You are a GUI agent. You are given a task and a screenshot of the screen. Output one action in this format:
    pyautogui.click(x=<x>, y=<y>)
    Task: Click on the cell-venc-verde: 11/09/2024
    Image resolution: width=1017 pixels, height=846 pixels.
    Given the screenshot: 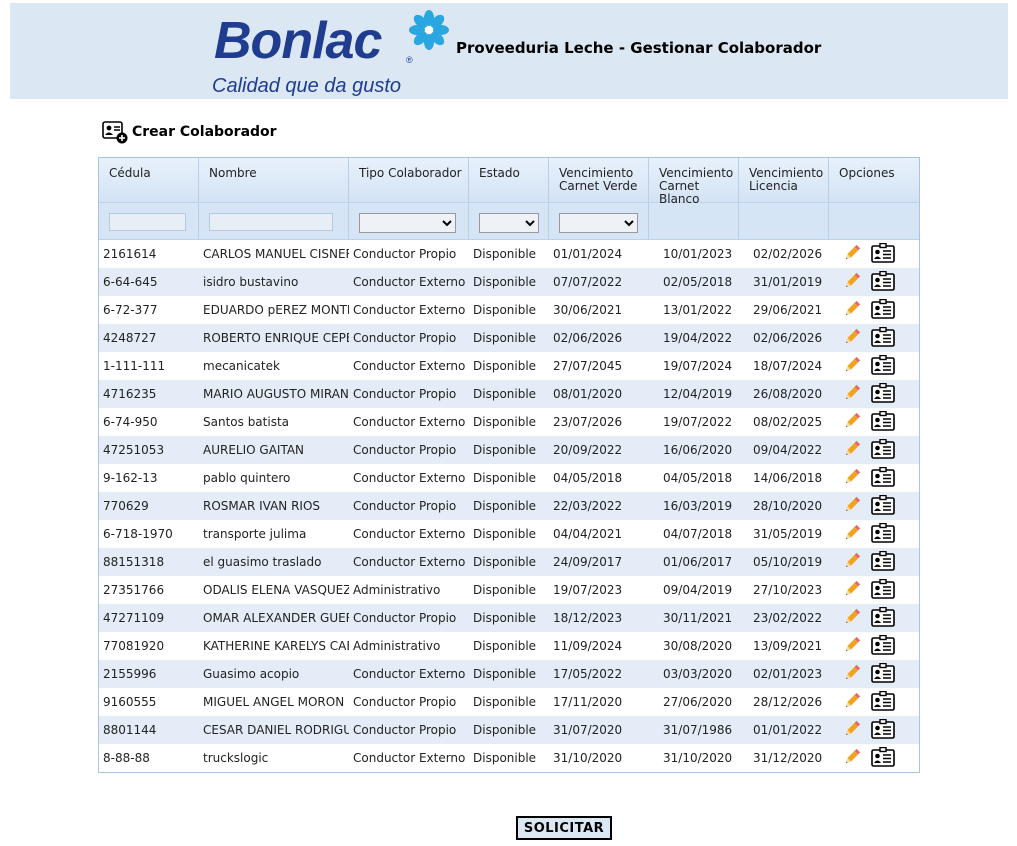 What is the action you would take?
    pyautogui.click(x=588, y=646)
    